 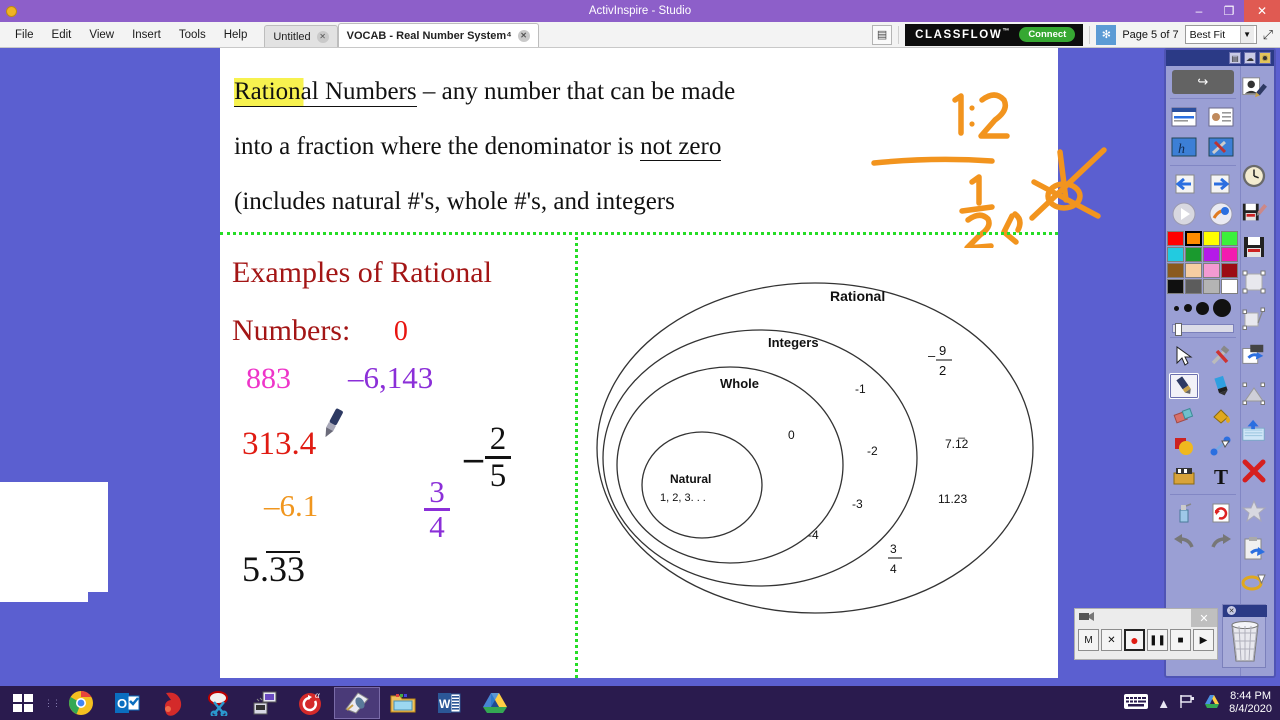 I want to click on swatch-cyan, so click(x=1176, y=254).